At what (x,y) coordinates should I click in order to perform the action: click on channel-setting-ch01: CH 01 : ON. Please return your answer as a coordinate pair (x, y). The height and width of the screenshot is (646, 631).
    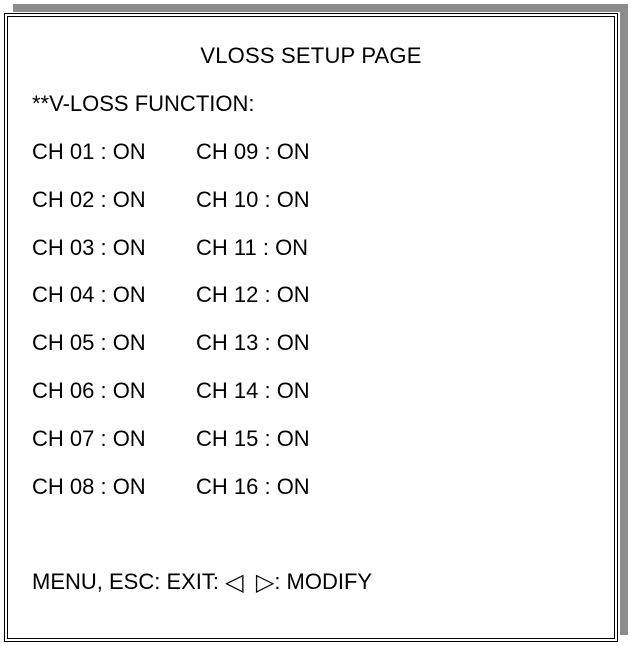
    Looking at the image, I should click on (114, 163).